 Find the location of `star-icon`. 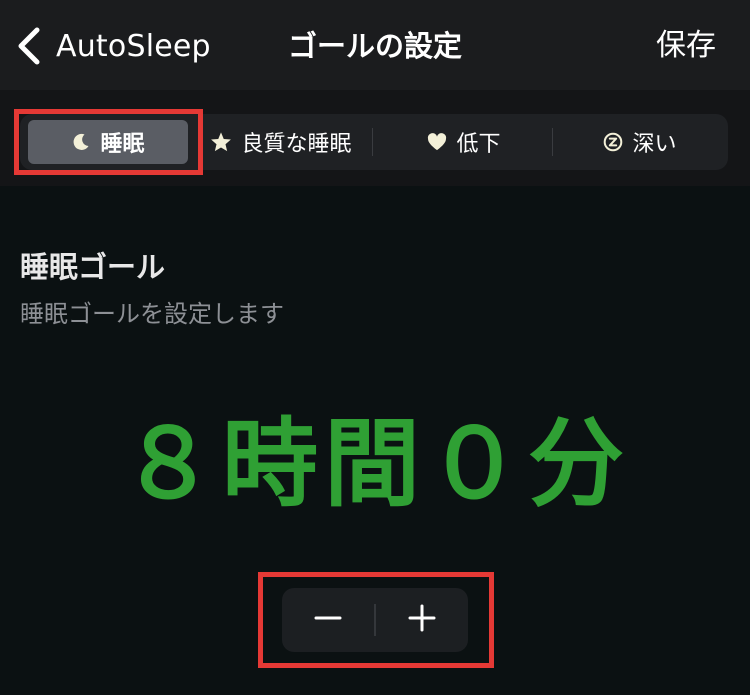

star-icon is located at coordinates (221, 142).